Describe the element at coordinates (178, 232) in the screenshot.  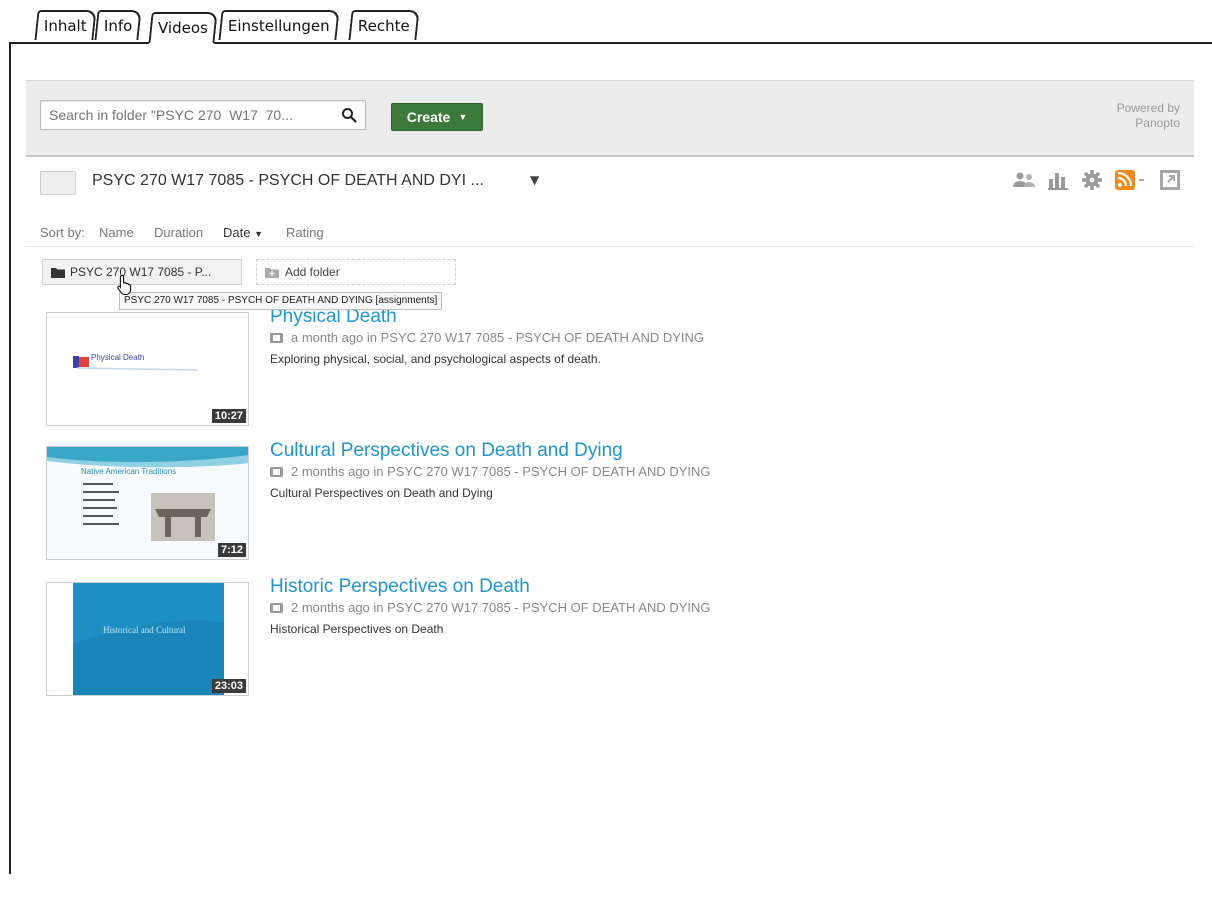
I see `sort-duration: Duration` at that location.